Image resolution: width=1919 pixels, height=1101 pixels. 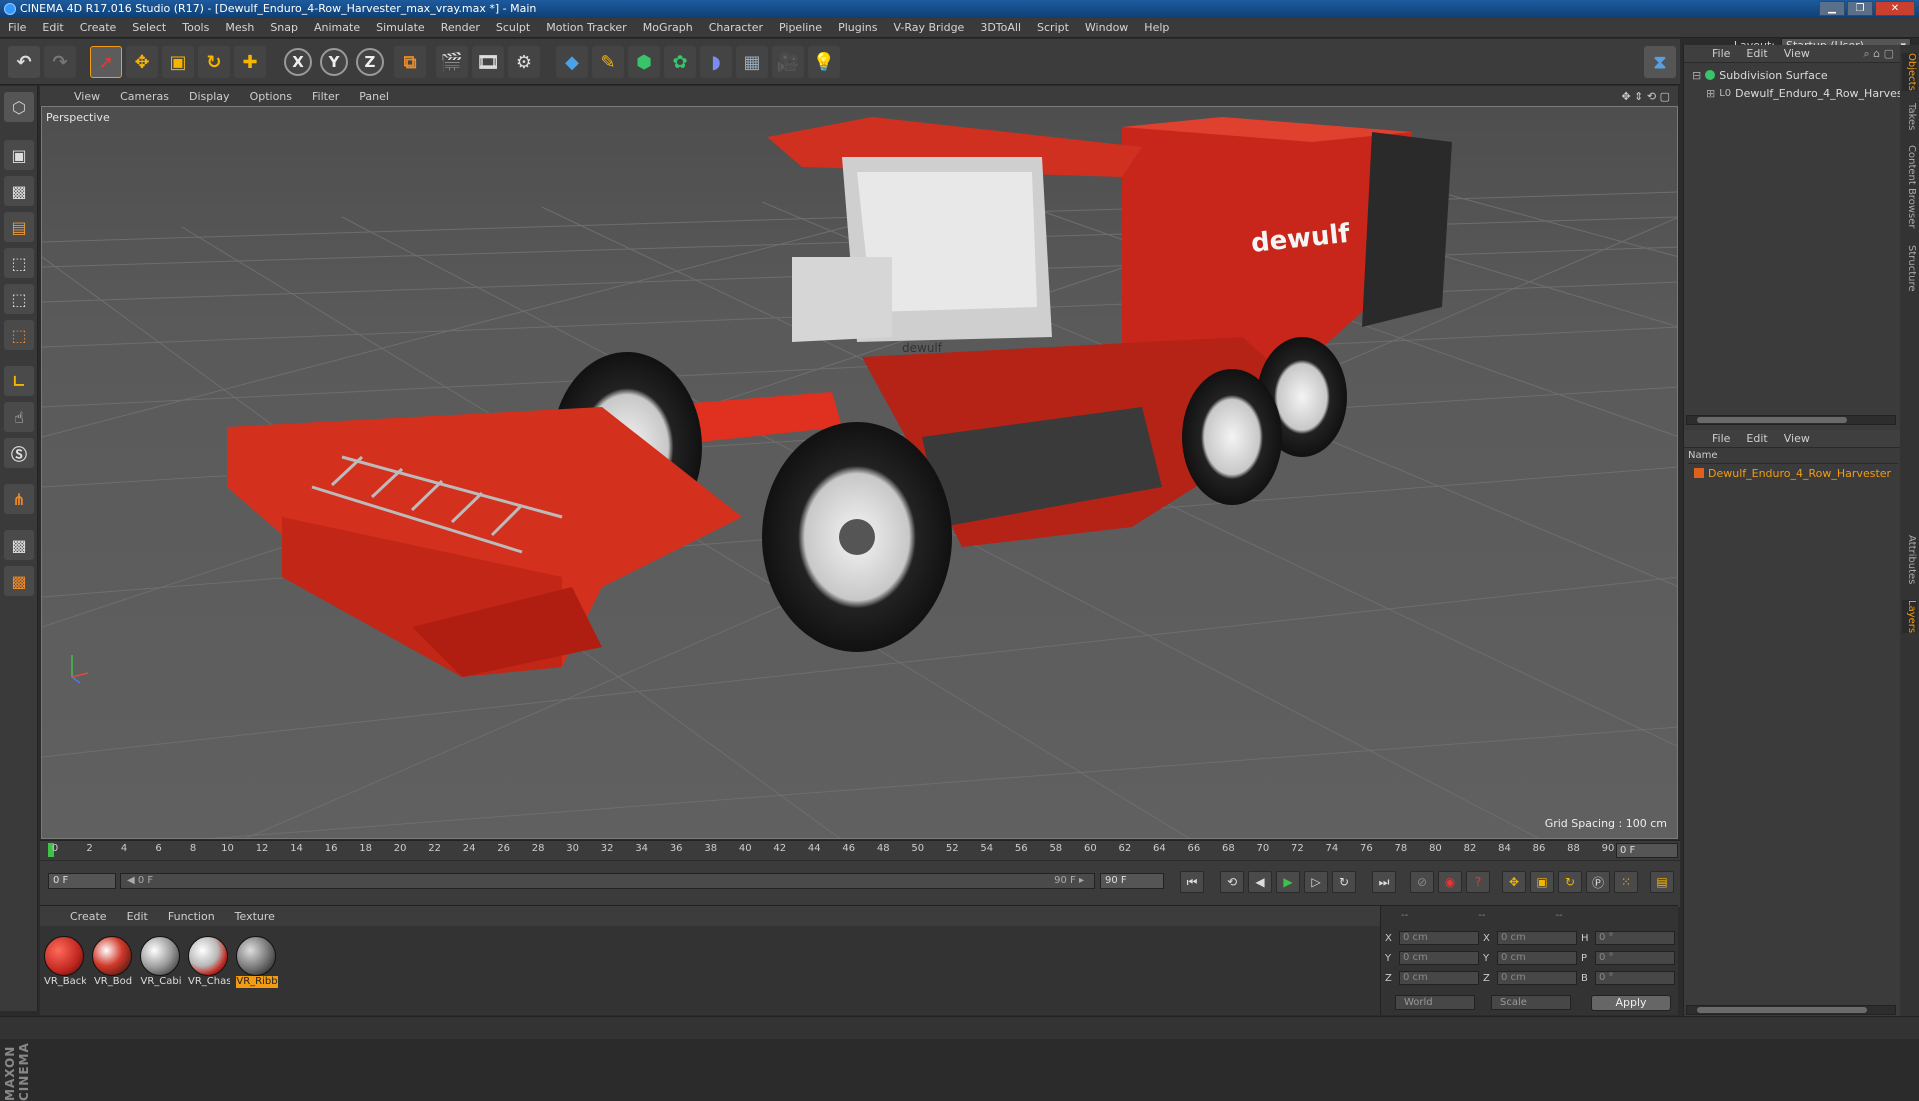 What do you see at coordinates (1316, 882) in the screenshot?
I see `next-frame-button: ▷` at bounding box center [1316, 882].